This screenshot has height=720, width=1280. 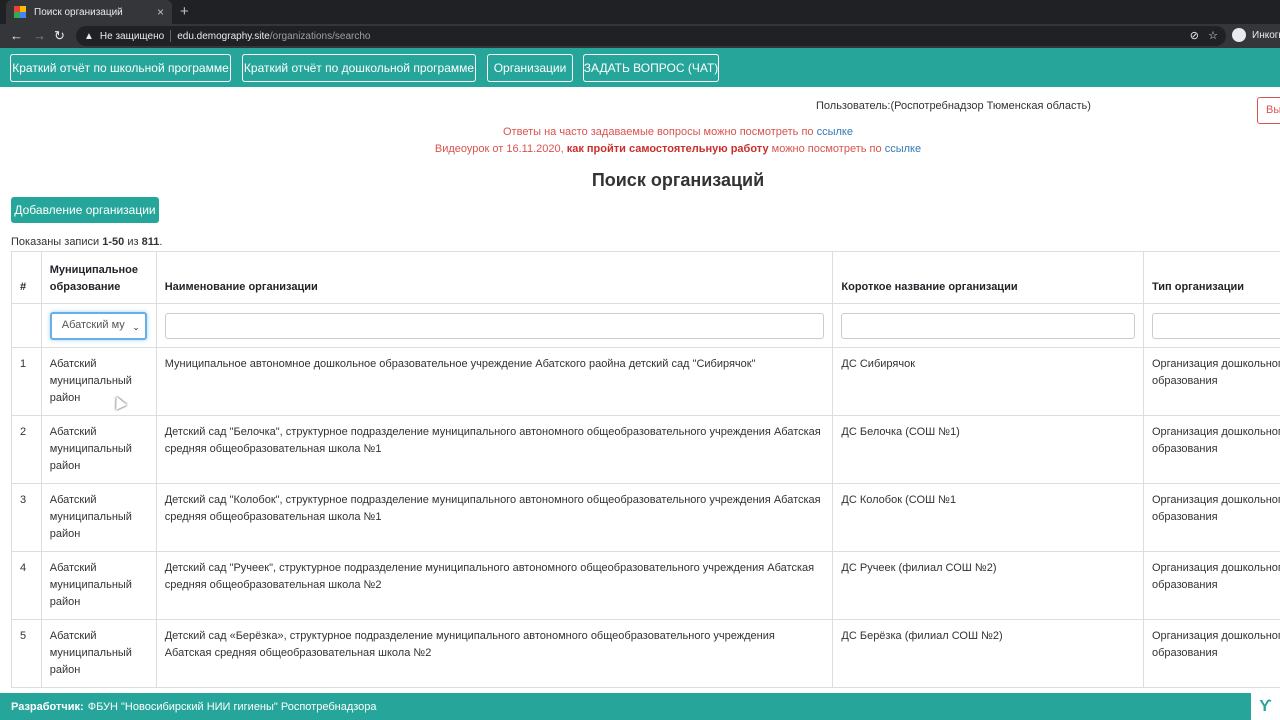 What do you see at coordinates (1215, 325) in the screenshot?
I see `type-filter-input` at bounding box center [1215, 325].